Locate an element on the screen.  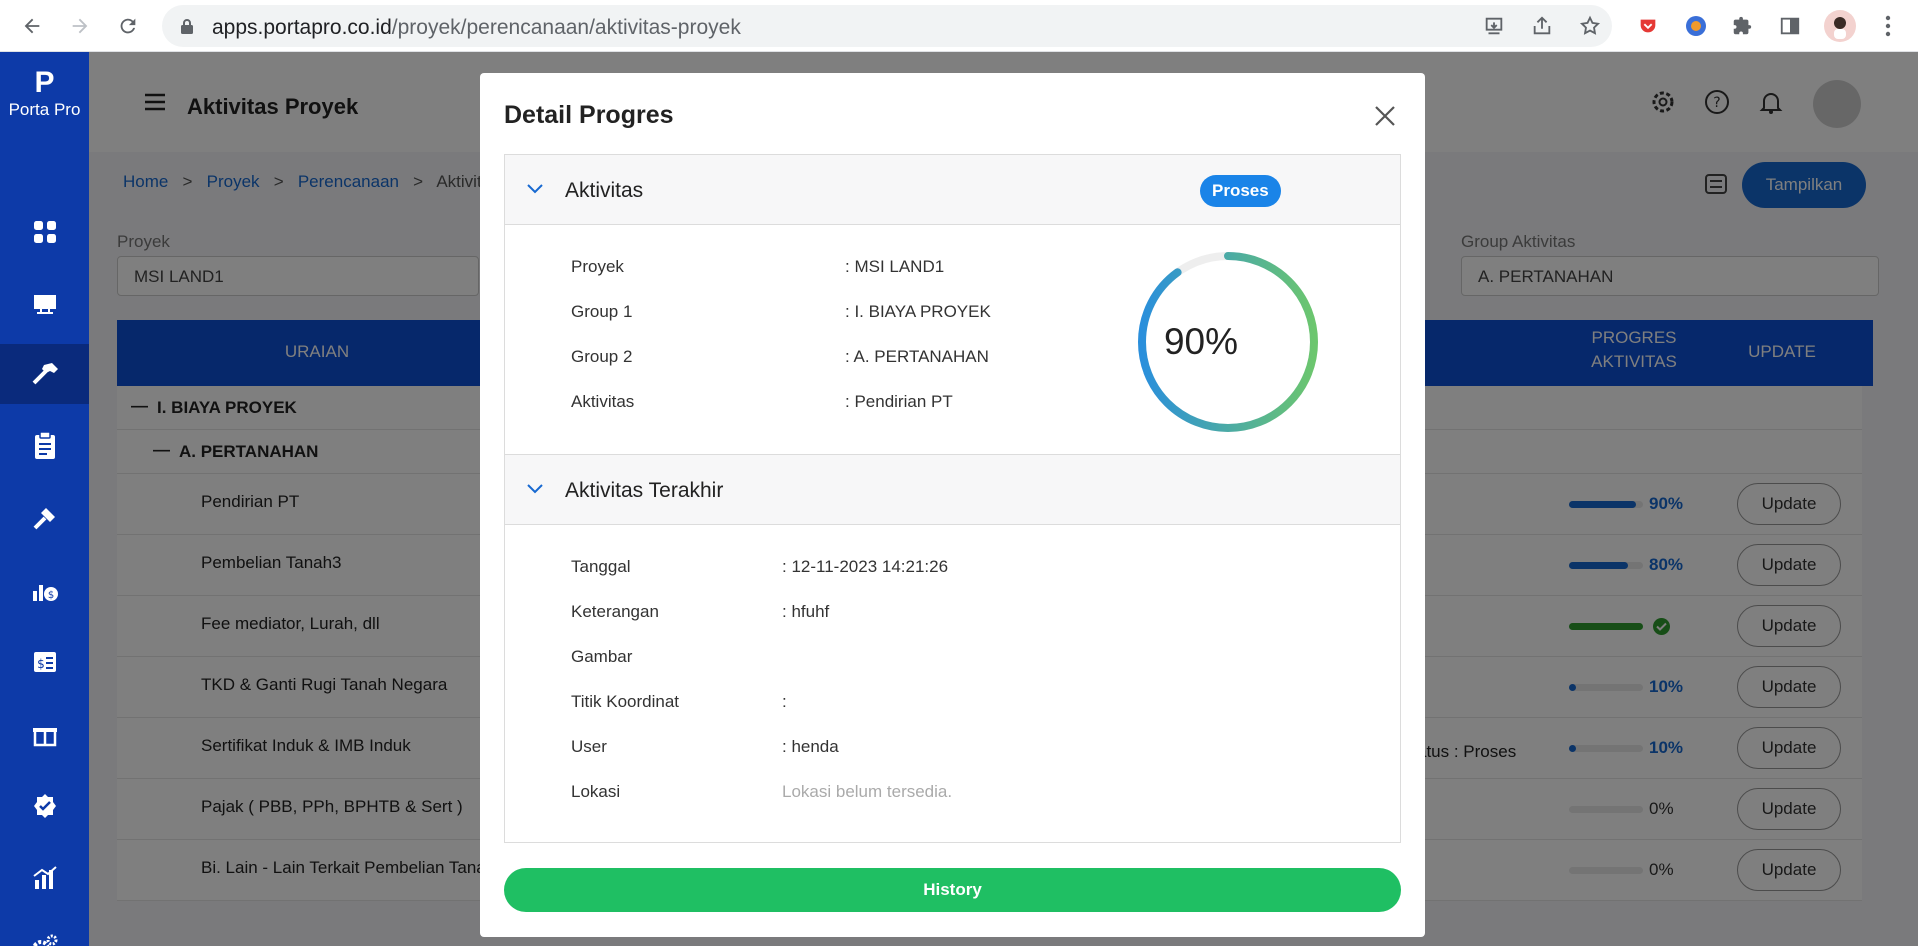
field-label: Tanggal is located at coordinates (601, 566).